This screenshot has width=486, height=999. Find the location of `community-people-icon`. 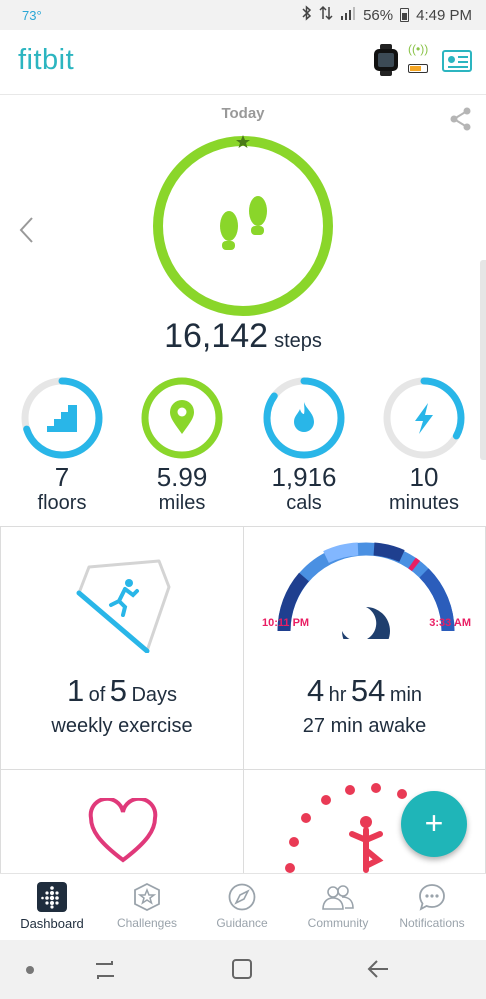

community-people-icon is located at coordinates (338, 897).